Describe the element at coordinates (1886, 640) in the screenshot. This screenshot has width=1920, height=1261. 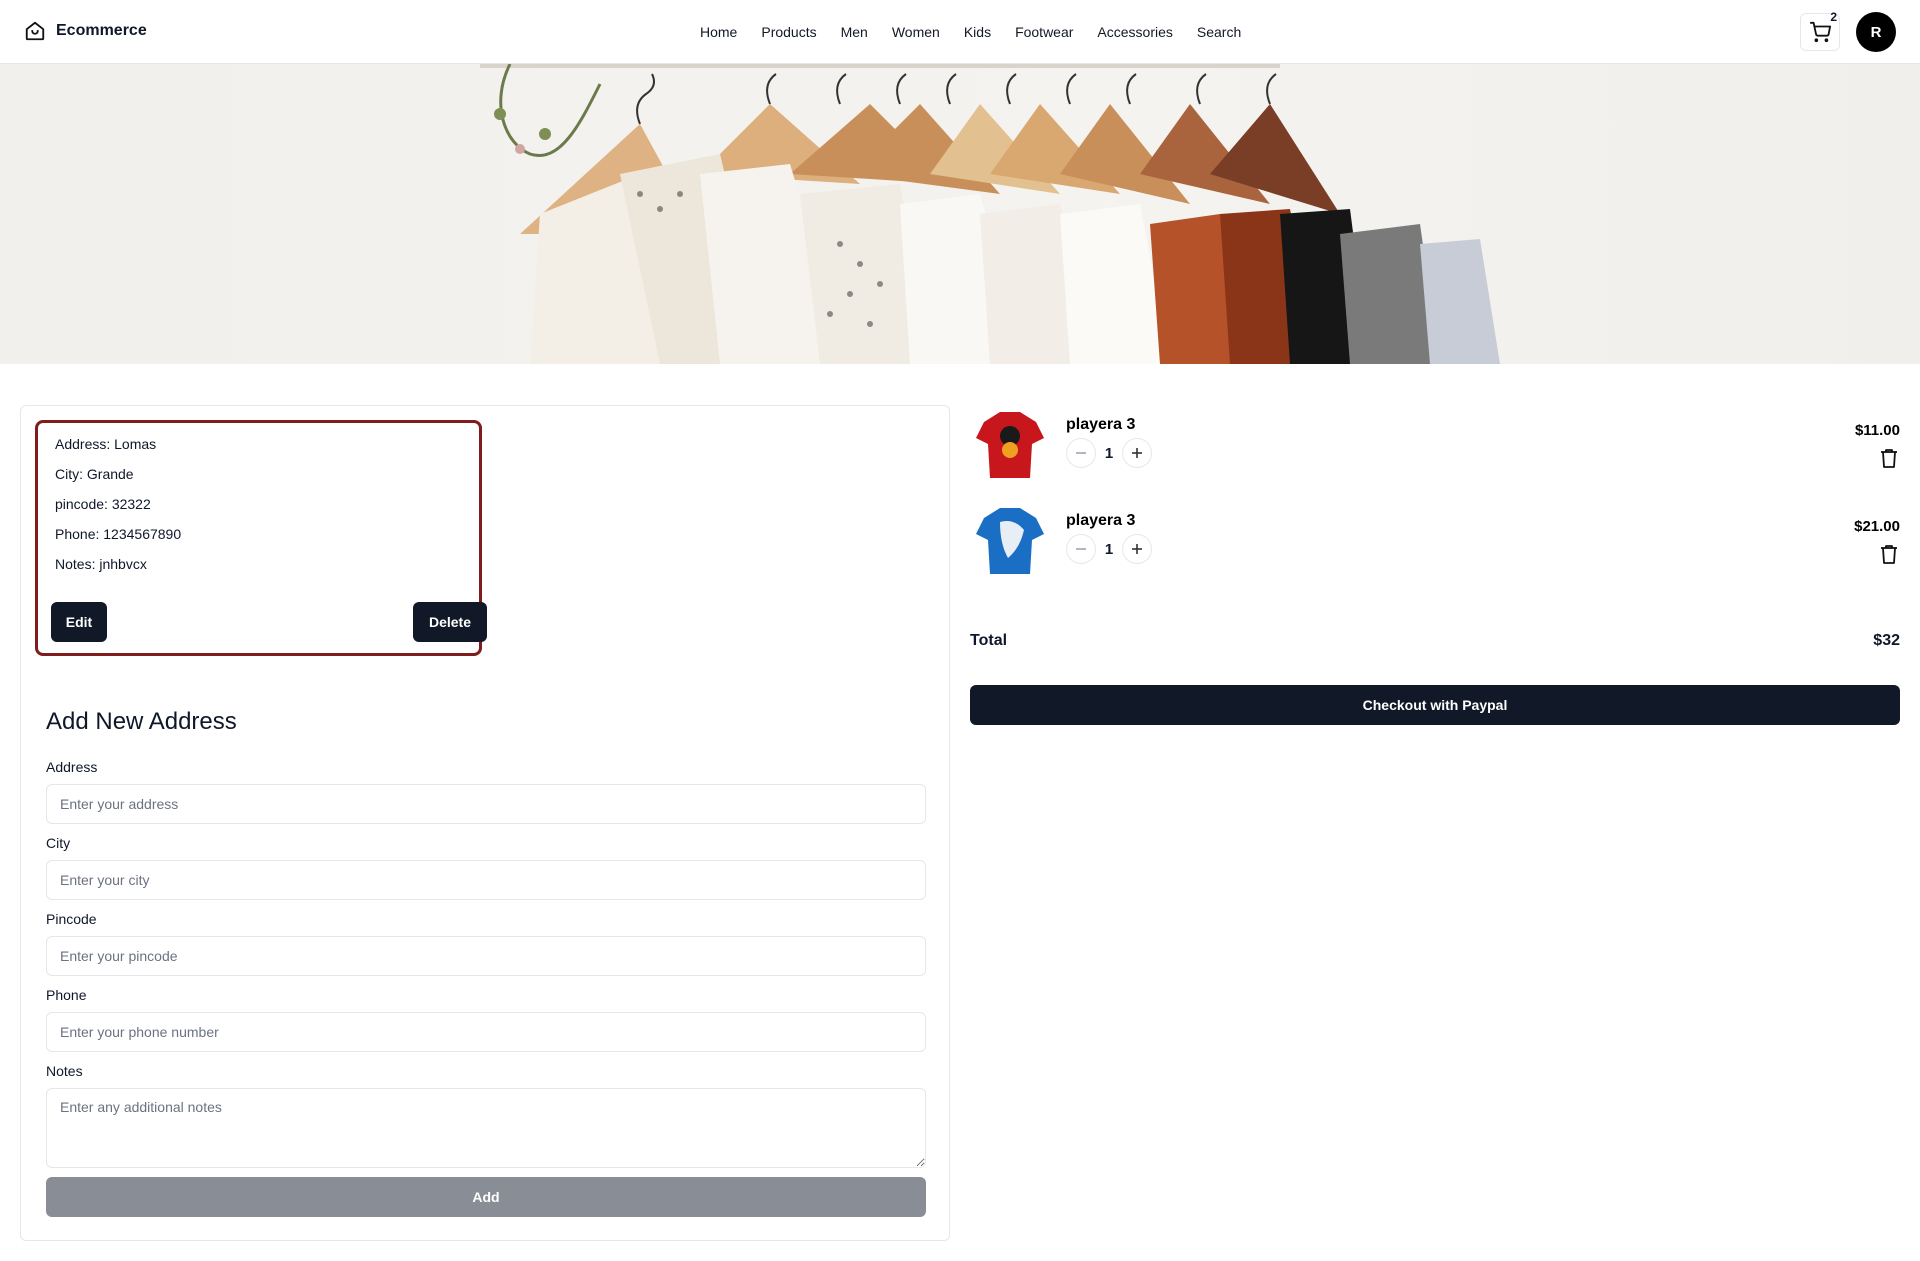
I see `total-value: $32` at that location.